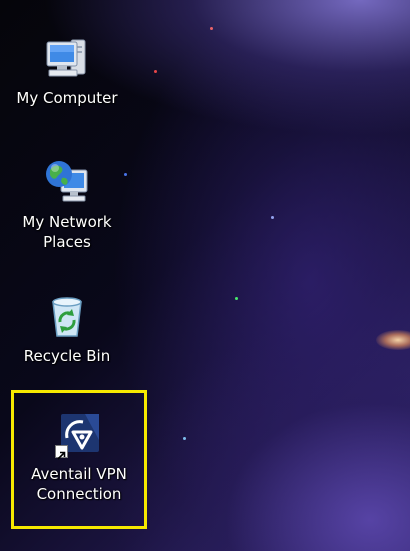 This screenshot has height=551, width=410. I want to click on desktop-icon-label: My Network Places, so click(67, 232).